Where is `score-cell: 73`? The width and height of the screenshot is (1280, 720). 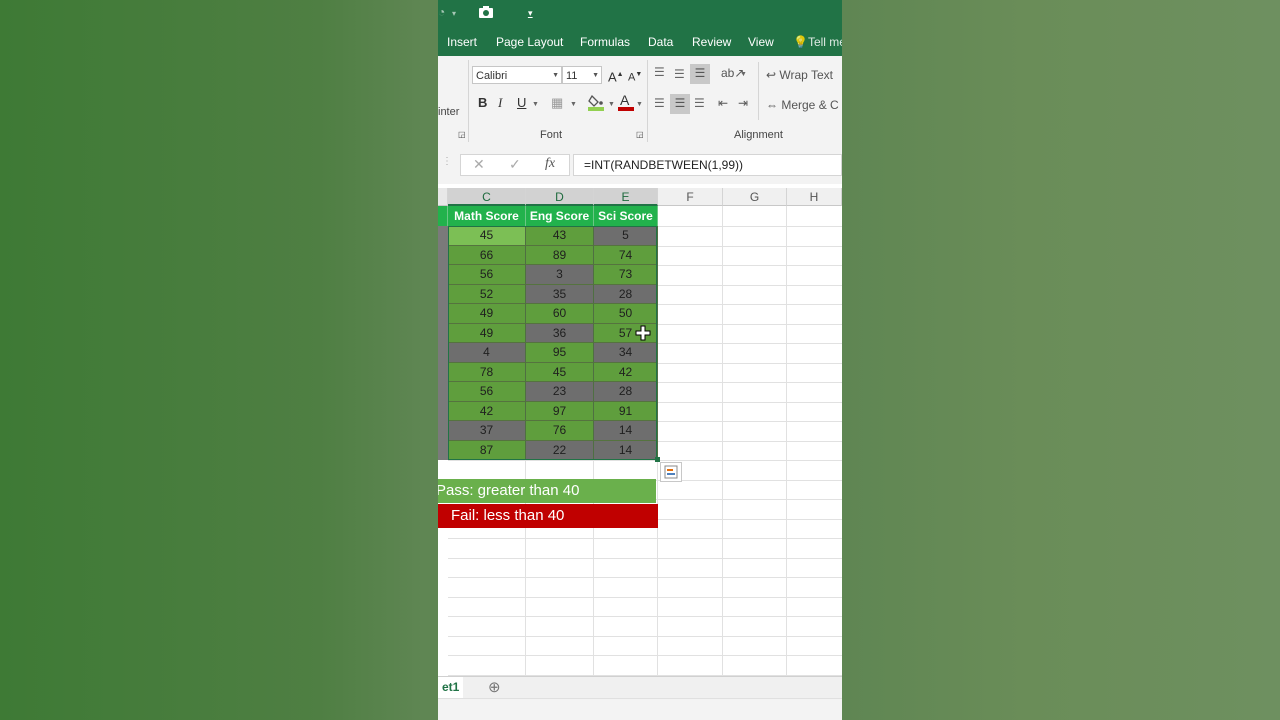
score-cell: 73 is located at coordinates (626, 275).